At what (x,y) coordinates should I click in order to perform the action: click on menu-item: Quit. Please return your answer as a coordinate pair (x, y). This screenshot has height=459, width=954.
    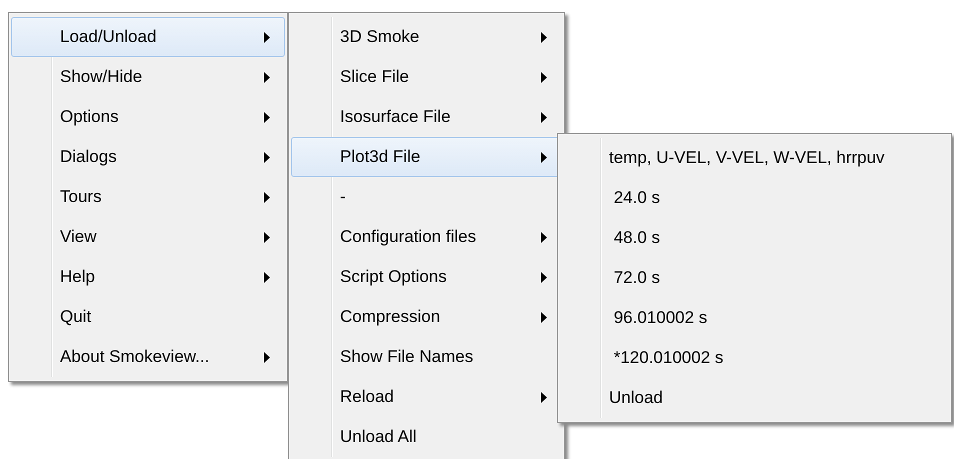
    Looking at the image, I should click on (148, 317).